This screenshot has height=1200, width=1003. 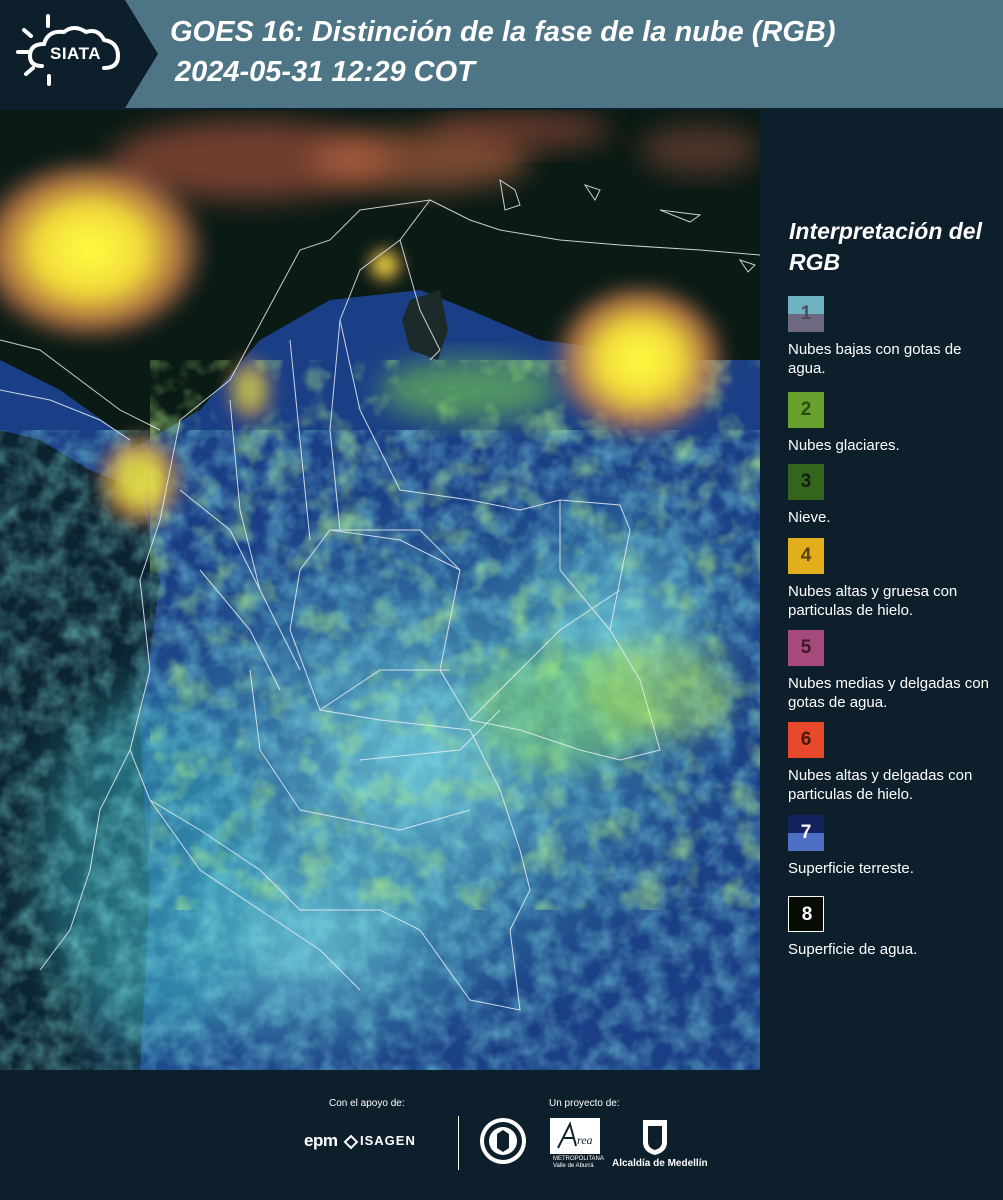 I want to click on legend-item-8: 8 Superficie de agua., so click(x=893, y=927).